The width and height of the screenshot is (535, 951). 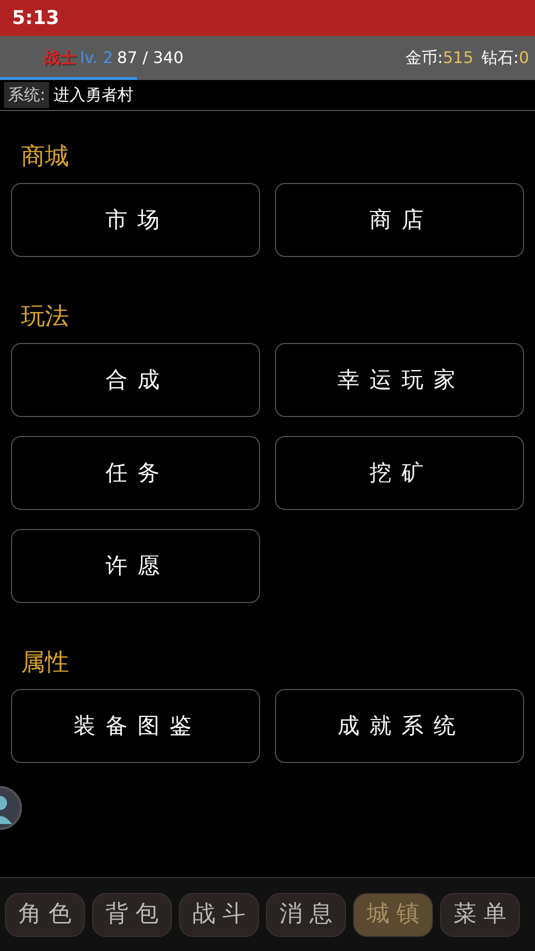 I want to click on menu-button: 幸运玩家, so click(x=399, y=380).